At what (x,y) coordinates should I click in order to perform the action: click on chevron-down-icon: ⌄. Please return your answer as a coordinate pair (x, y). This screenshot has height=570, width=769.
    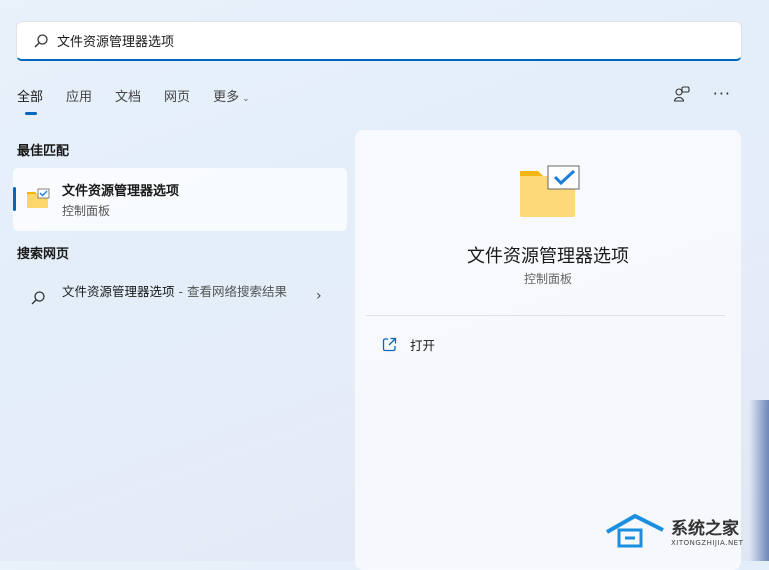
    Looking at the image, I should click on (246, 99).